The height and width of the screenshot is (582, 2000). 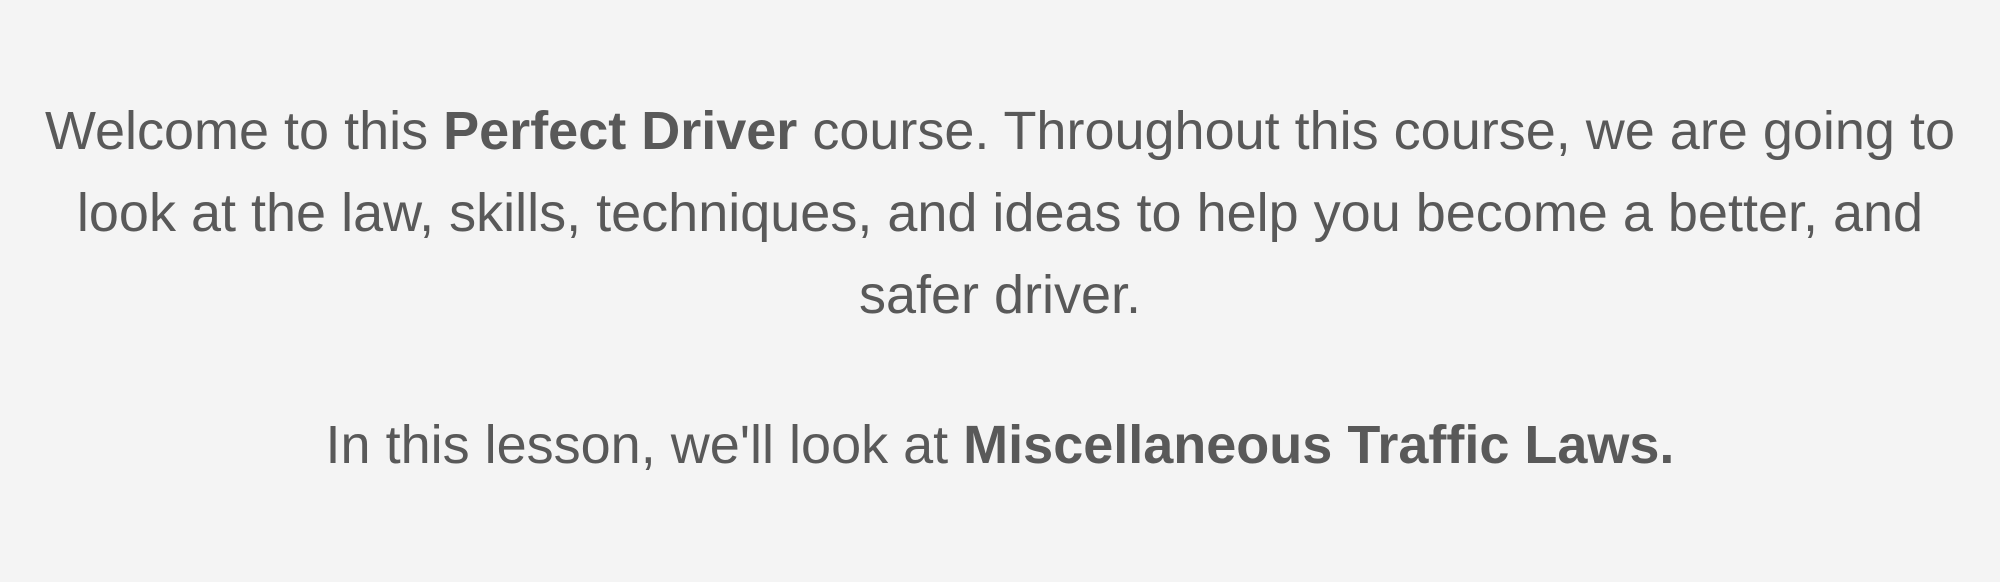 What do you see at coordinates (244, 131) in the screenshot?
I see `welcome-text-start: Welcome to this` at bounding box center [244, 131].